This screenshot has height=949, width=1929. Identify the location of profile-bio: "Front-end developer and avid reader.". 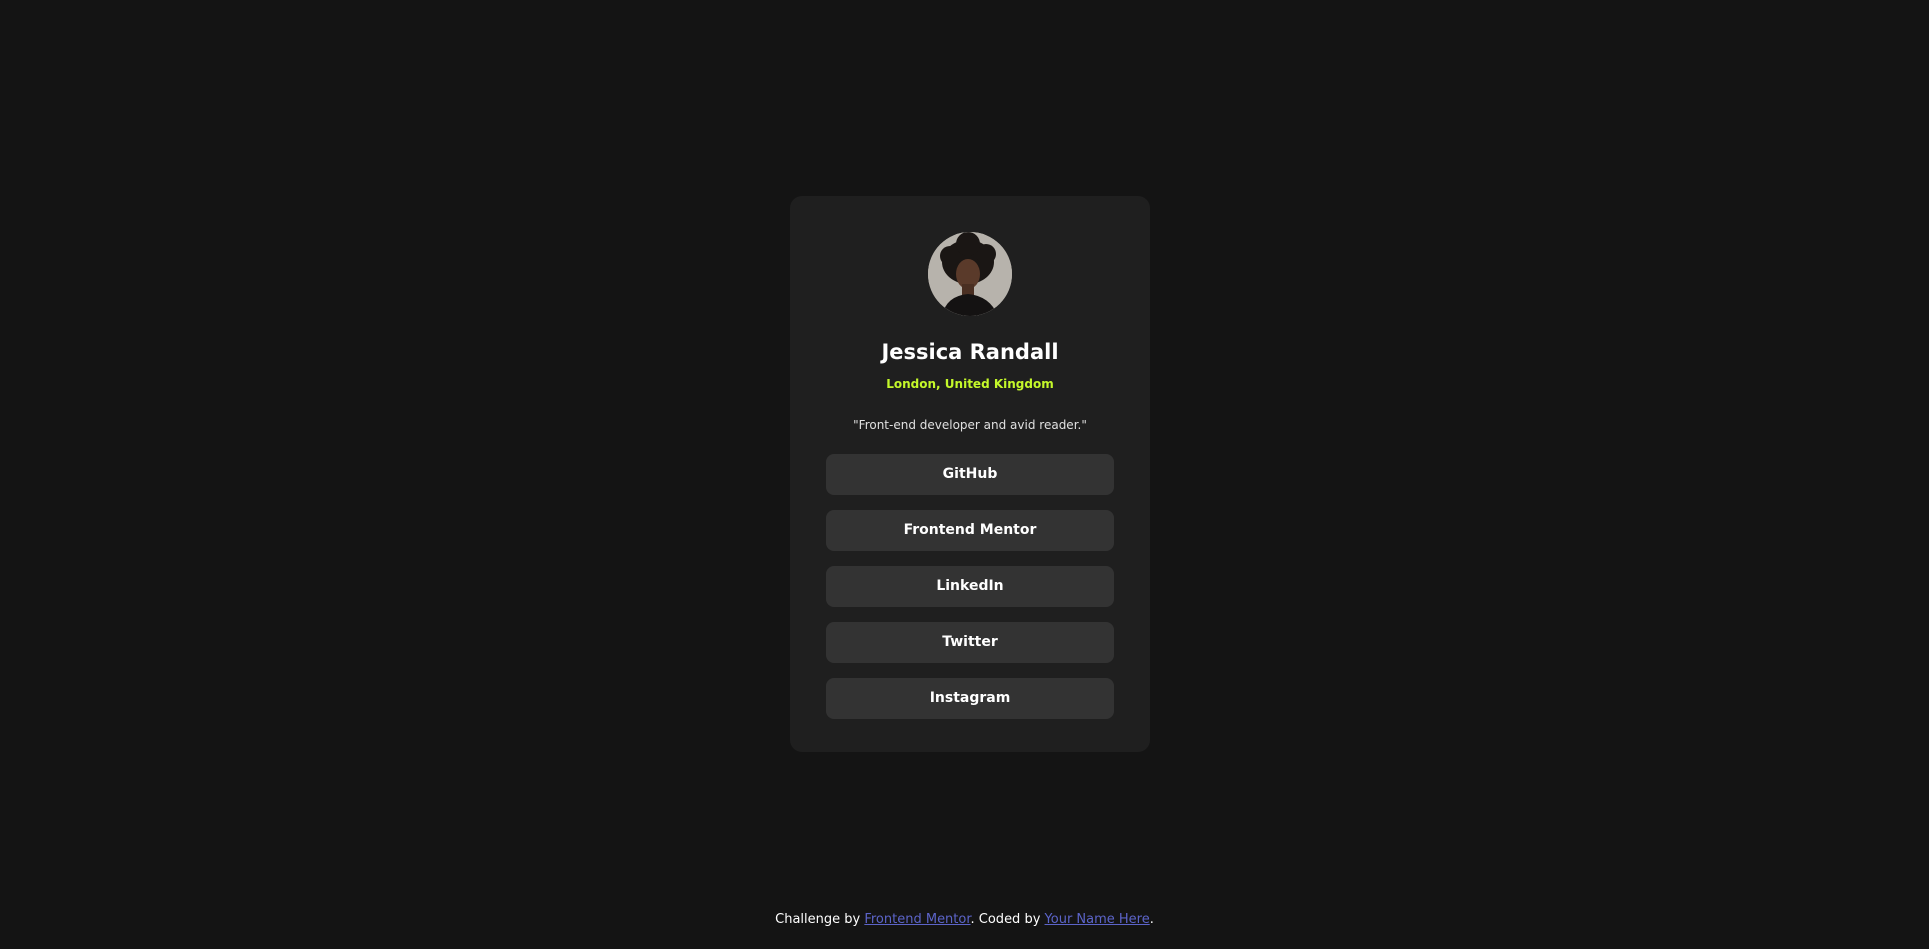
(970, 424).